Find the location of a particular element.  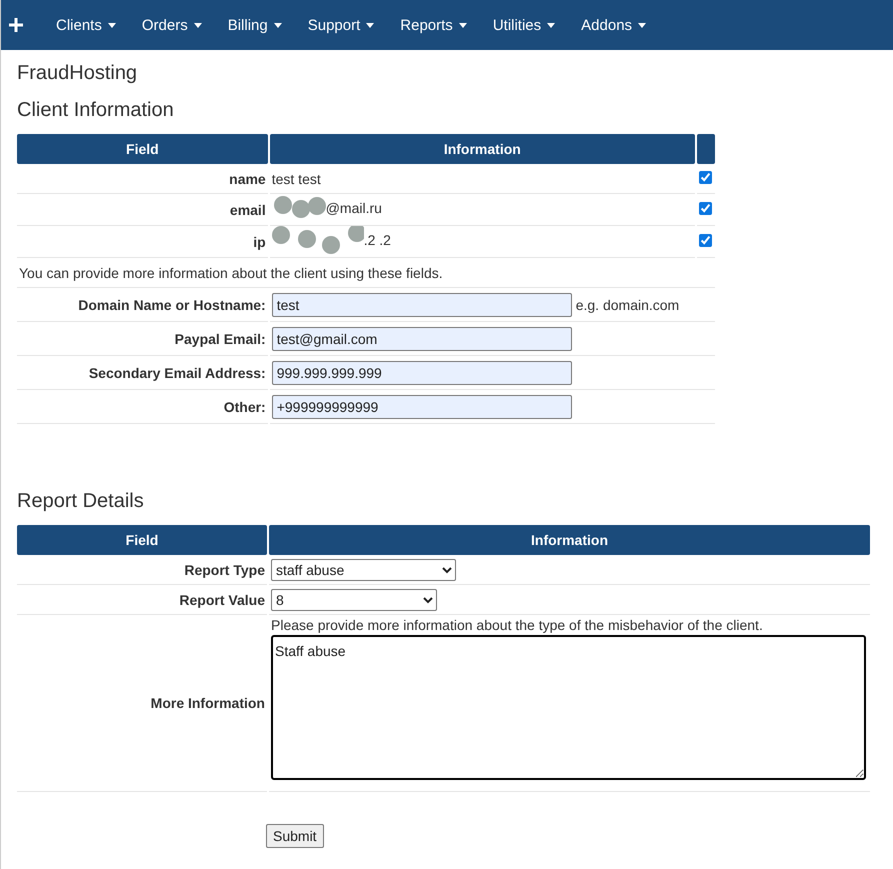

report-type-select: staff abuse is located at coordinates (363, 569).